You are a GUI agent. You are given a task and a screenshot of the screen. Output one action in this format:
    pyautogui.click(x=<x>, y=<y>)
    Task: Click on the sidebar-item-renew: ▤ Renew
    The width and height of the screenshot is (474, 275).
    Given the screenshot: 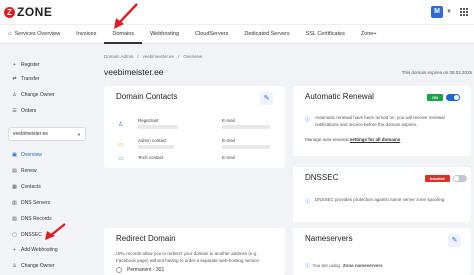 What is the action you would take?
    pyautogui.click(x=24, y=171)
    